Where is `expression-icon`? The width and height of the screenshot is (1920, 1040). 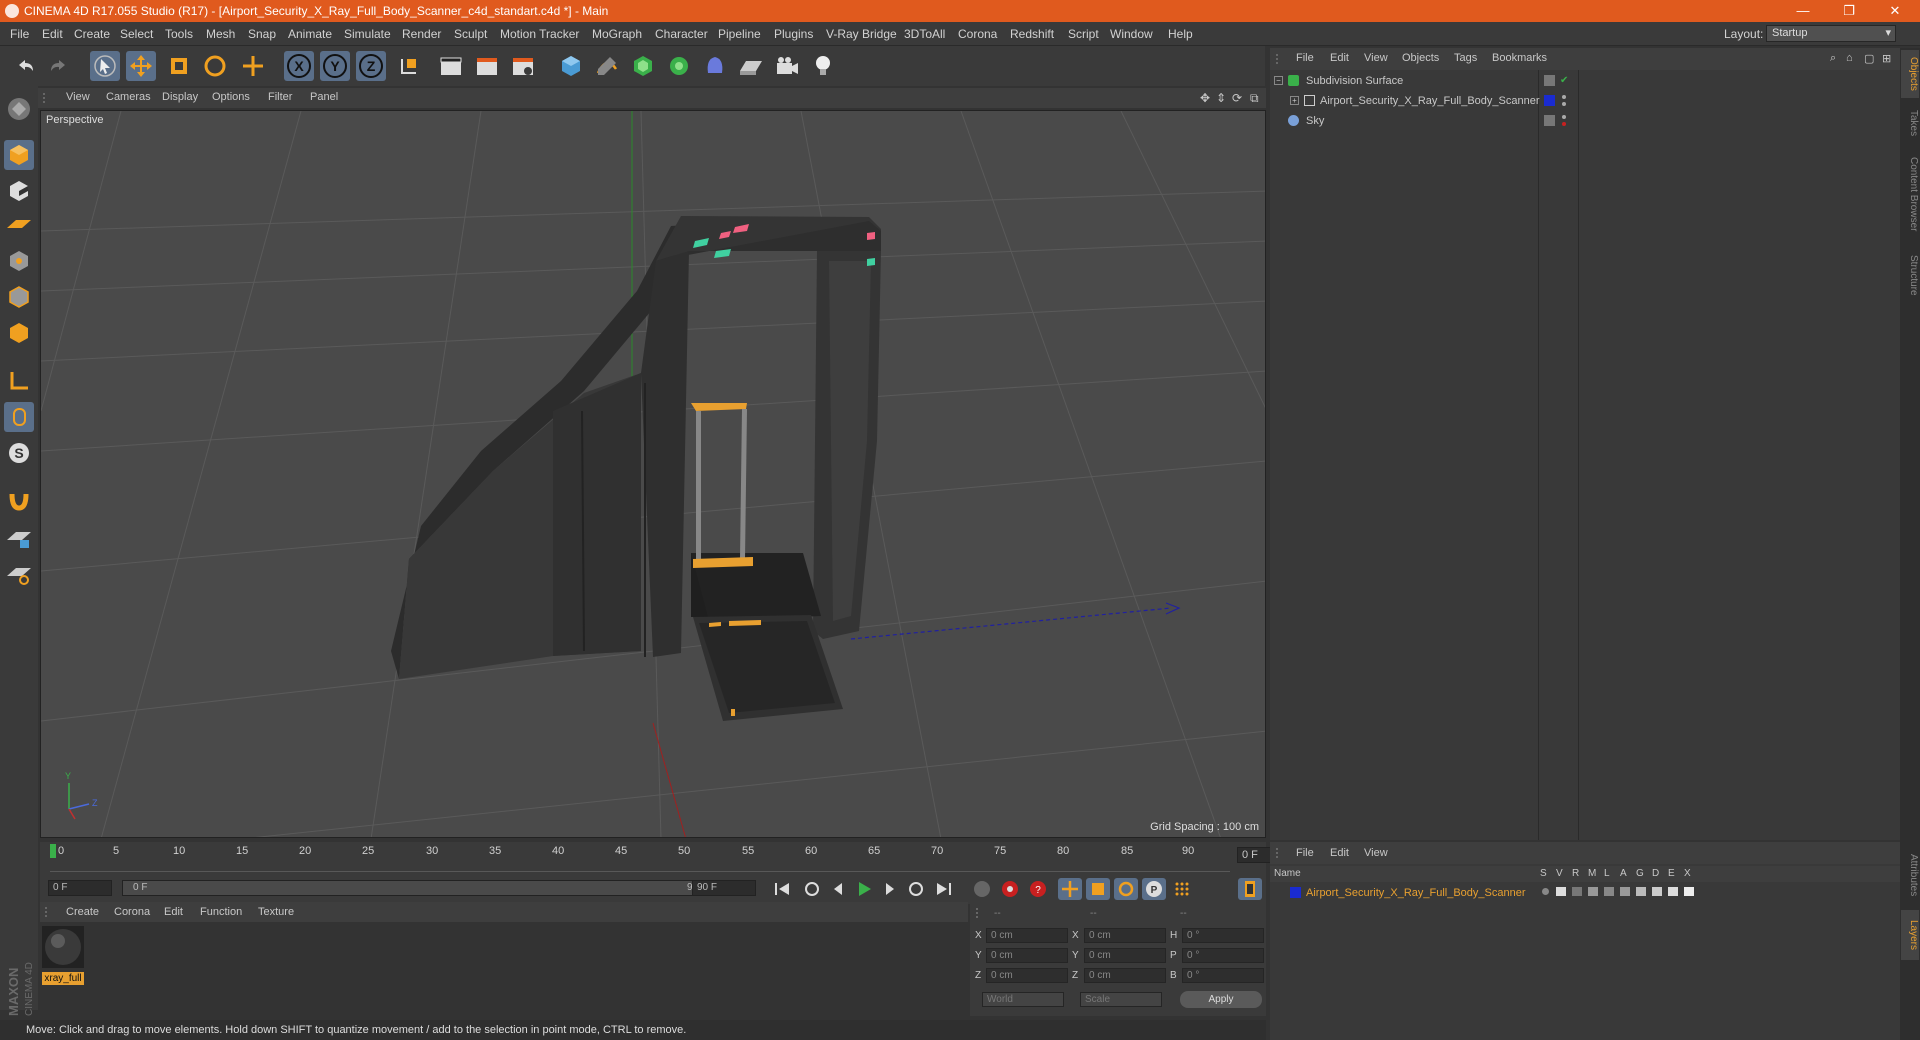
expression-icon is located at coordinates (1673, 891).